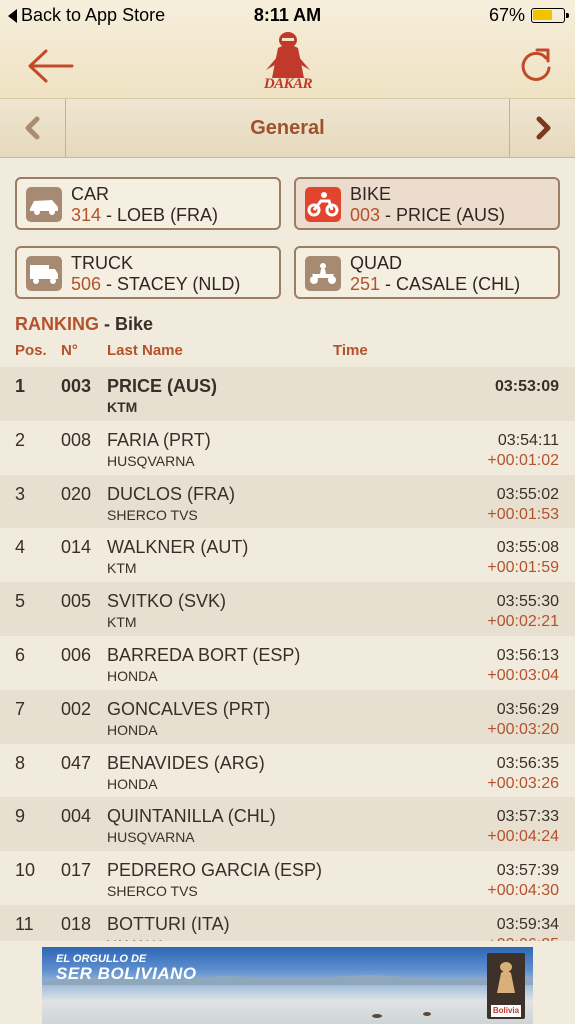 The height and width of the screenshot is (1024, 575). Describe the element at coordinates (323, 204) in the screenshot. I see `bike-icon` at that location.